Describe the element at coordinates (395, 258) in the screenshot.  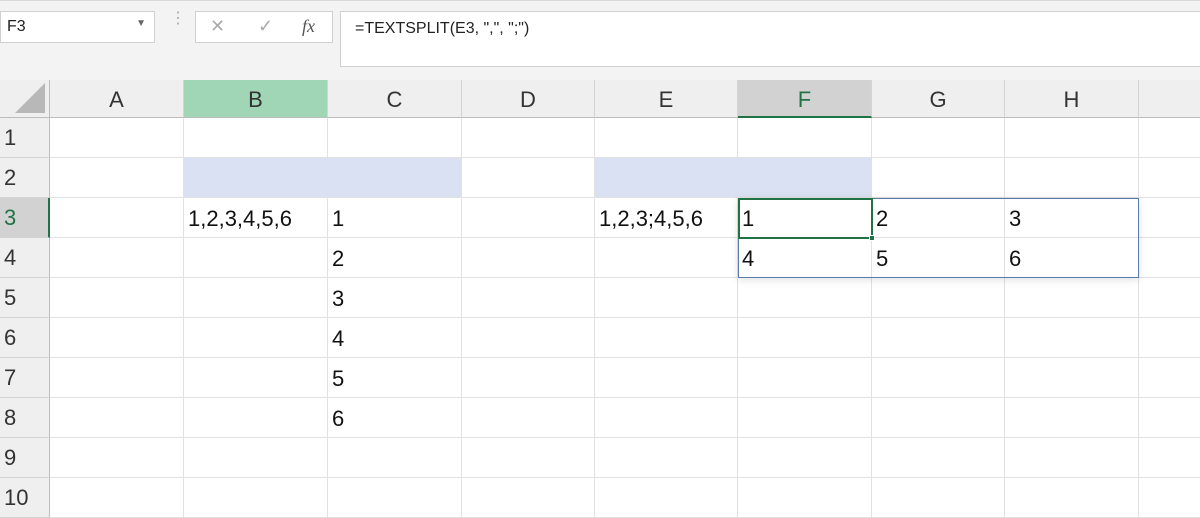
I see `cell-C4: 2` at that location.